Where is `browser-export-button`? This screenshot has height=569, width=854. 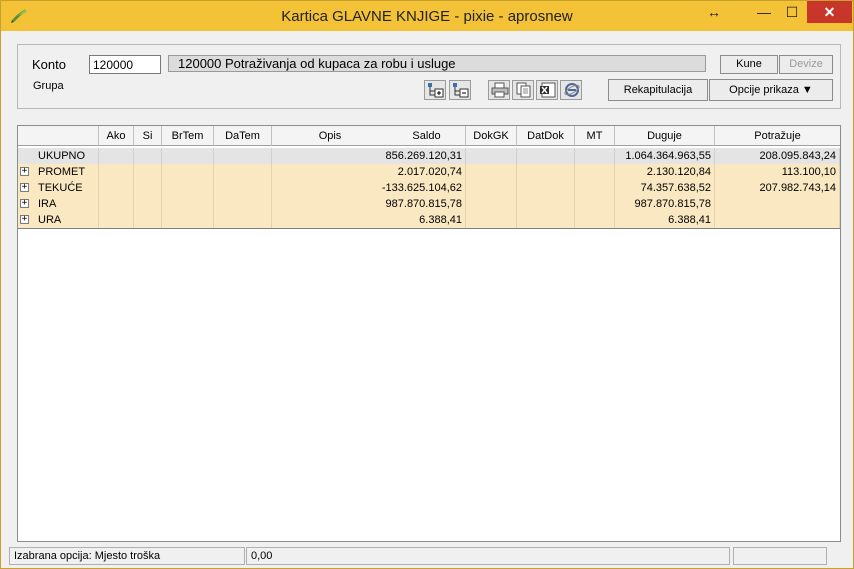 browser-export-button is located at coordinates (571, 90).